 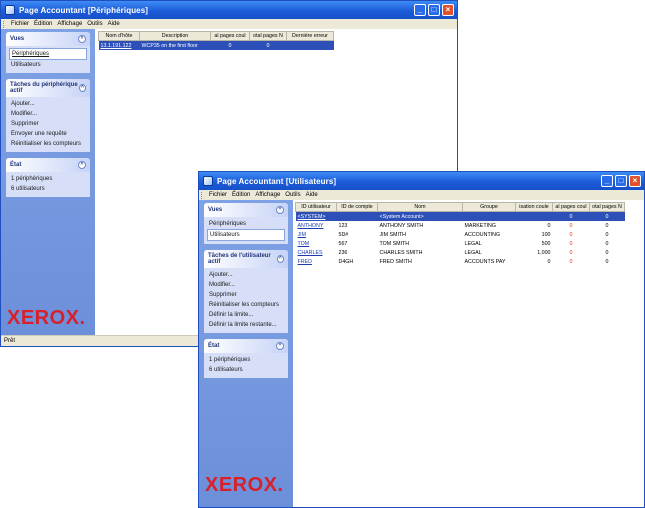 I want to click on cell-user-id: FRED, so click(x=316, y=261).